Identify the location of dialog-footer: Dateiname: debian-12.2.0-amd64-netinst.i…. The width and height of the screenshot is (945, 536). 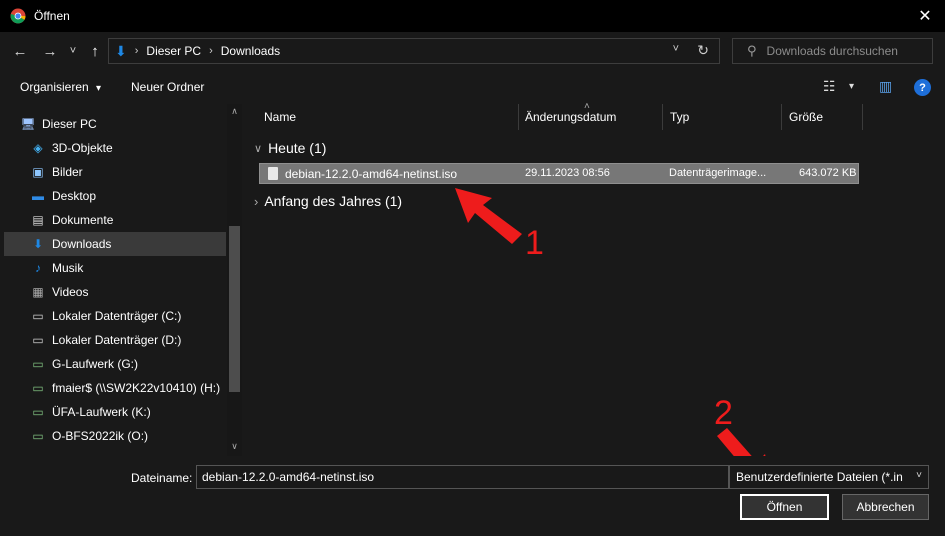
(472, 496).